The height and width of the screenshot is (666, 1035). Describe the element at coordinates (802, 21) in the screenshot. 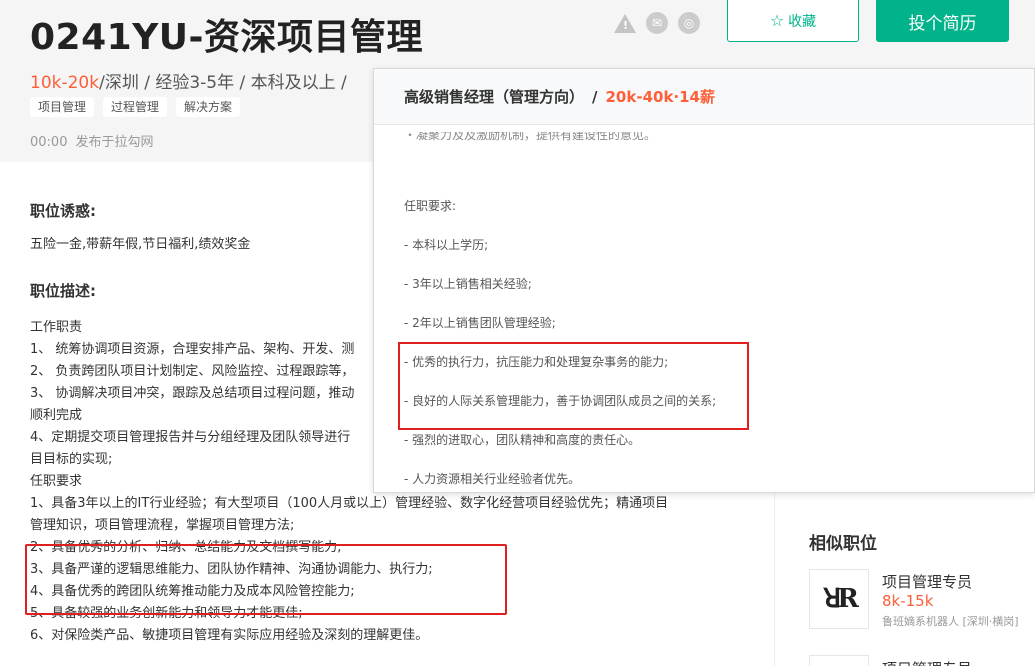

I see `collect-label: 收藏` at that location.